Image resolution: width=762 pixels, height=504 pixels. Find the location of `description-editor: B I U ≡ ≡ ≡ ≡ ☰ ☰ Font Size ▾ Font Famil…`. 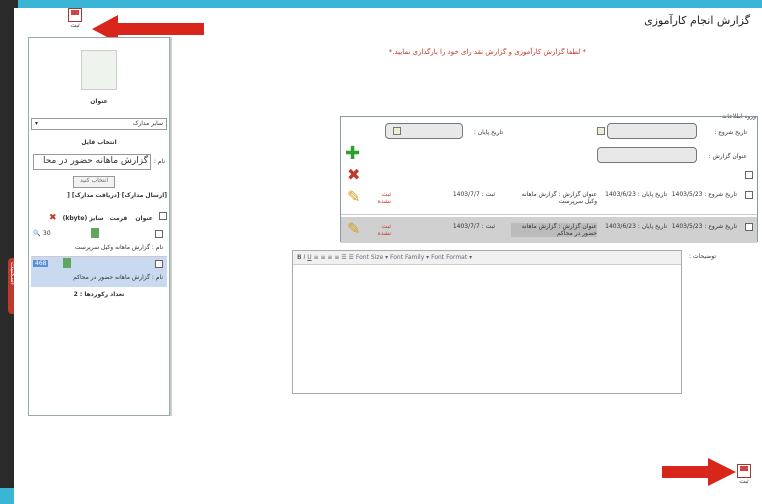

description-editor: B I U ≡ ≡ ≡ ≡ ☰ ☰ Font Size ▾ Font Famil… is located at coordinates (487, 322).